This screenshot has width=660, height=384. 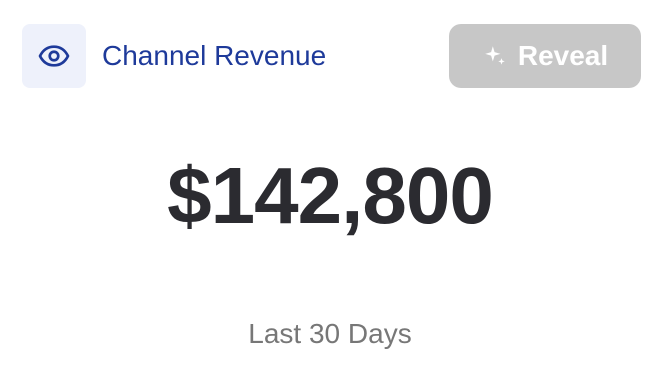 What do you see at coordinates (330, 333) in the screenshot?
I see `period-label: Last 30 Days` at bounding box center [330, 333].